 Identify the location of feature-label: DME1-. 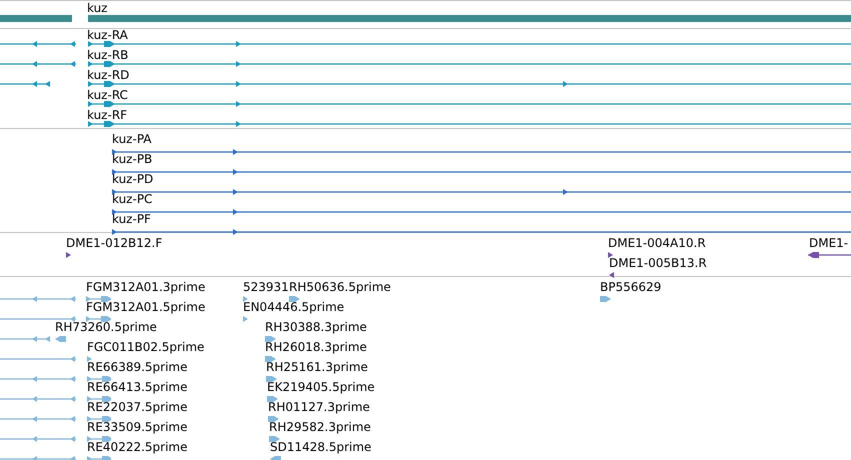
(828, 243).